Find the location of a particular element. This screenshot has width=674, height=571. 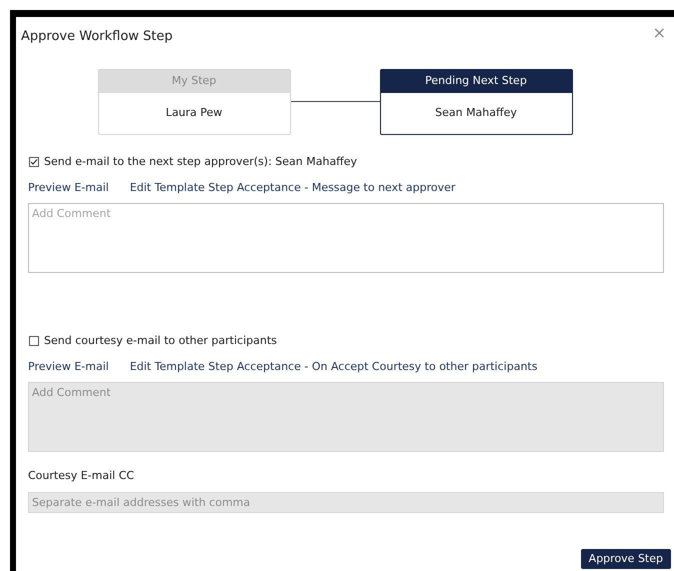

comment-field: Add Comment is located at coordinates (346, 237).